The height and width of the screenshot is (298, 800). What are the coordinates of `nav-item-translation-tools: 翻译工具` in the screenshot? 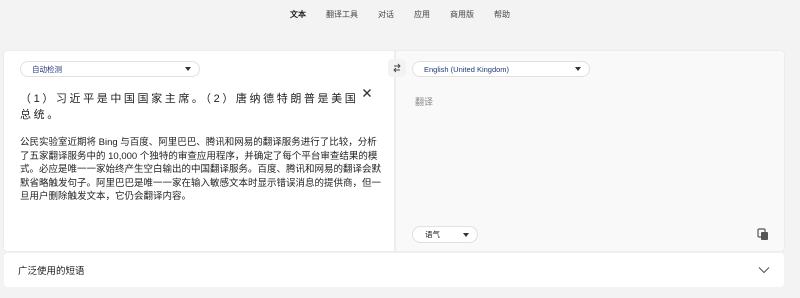 It's located at (342, 15).